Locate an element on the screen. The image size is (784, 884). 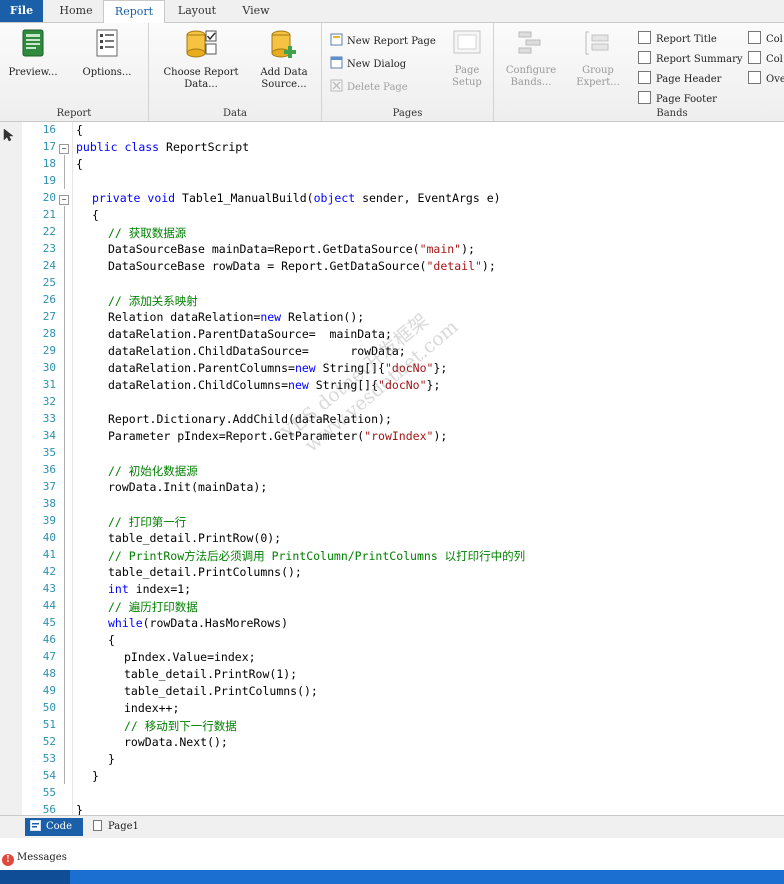
line-number: 37 is located at coordinates (49, 486).